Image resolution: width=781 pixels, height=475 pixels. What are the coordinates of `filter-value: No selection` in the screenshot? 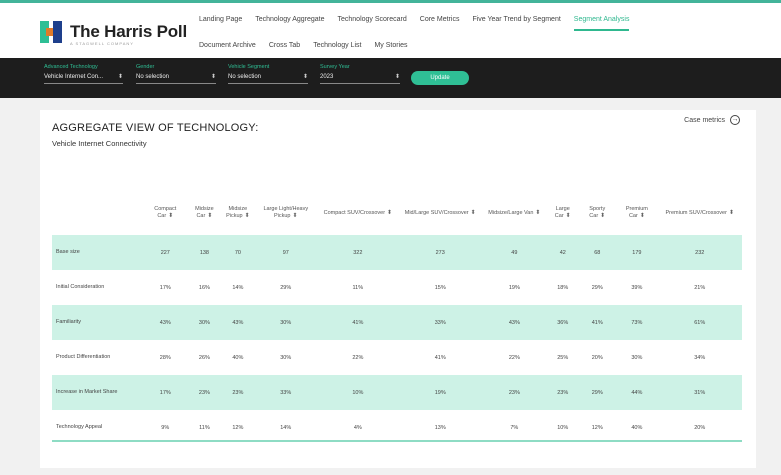 It's located at (153, 77).